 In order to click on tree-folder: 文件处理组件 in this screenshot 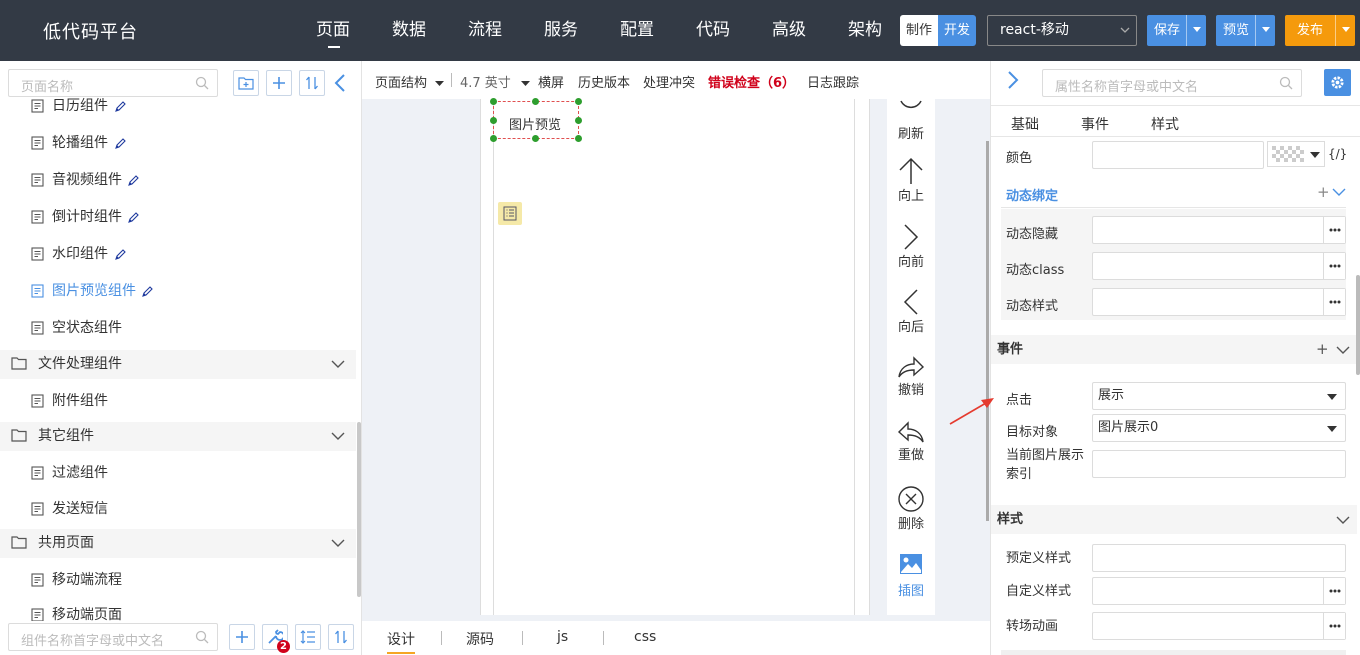, I will do `click(178, 364)`.